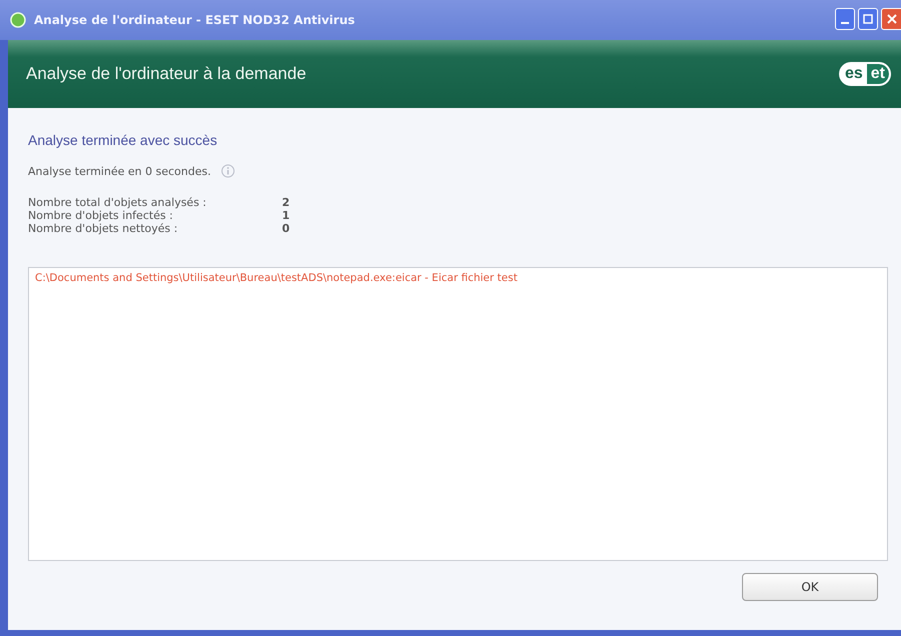 The width and height of the screenshot is (901, 636). Describe the element at coordinates (276, 278) in the screenshot. I see `log-entry: C:\Documents and Settings\Utilisateur\Bureau\testADS\notepad.exe:eicar - Eicar fichier test` at that location.